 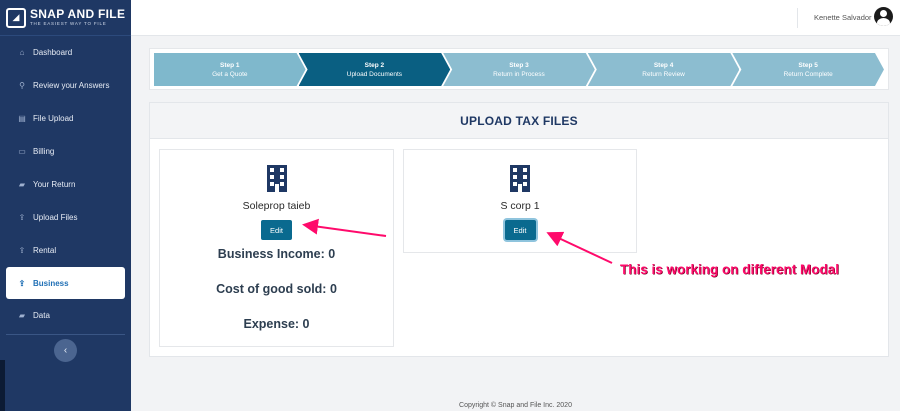 I want to click on sidebar-item-file-upload: ▤ File Upload, so click(x=65, y=118).